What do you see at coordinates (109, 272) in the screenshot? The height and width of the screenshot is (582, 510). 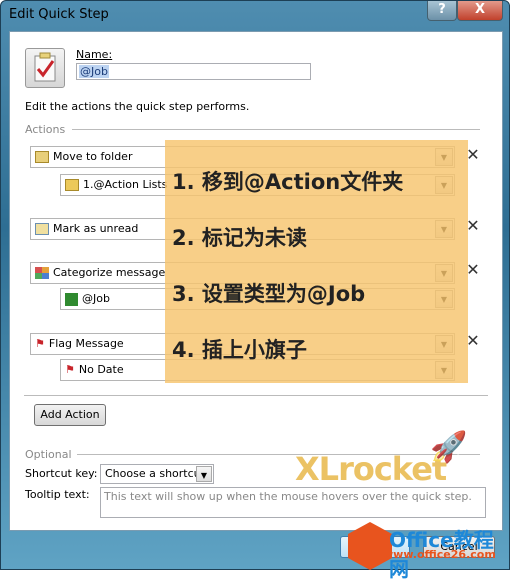 I see `action-label: Categorize message` at bounding box center [109, 272].